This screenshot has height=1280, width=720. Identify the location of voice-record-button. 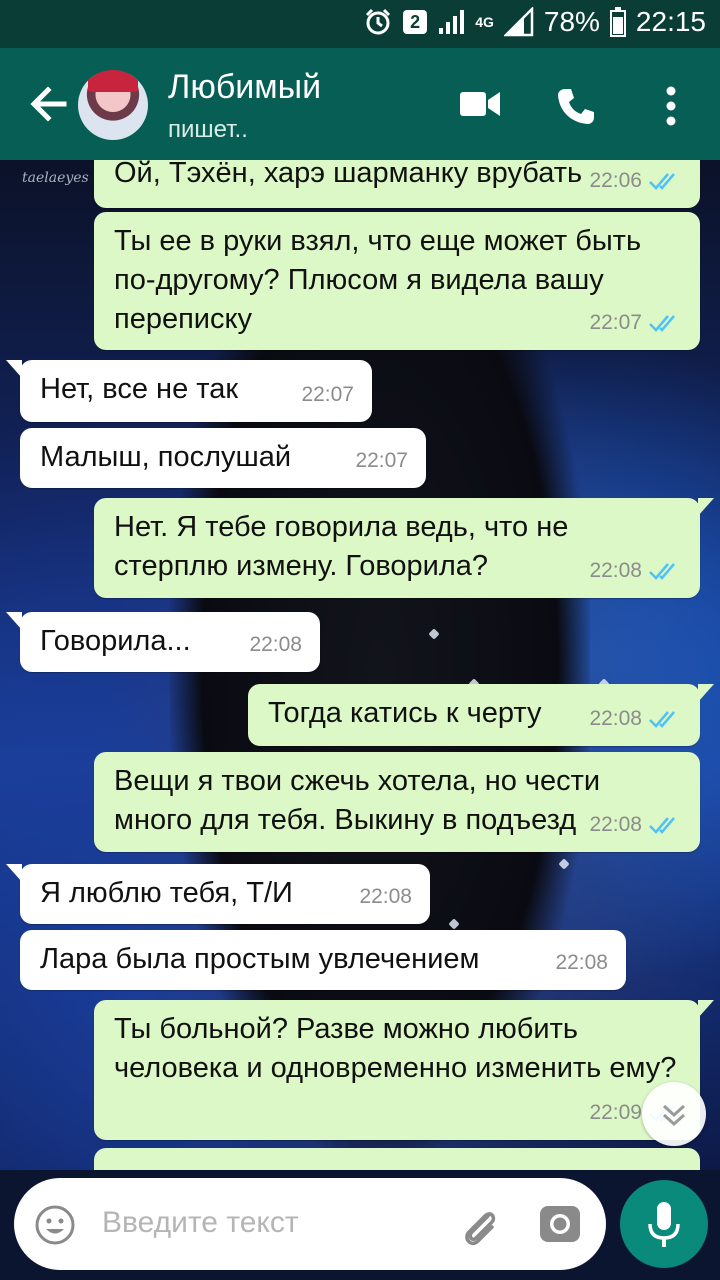
(664, 1224).